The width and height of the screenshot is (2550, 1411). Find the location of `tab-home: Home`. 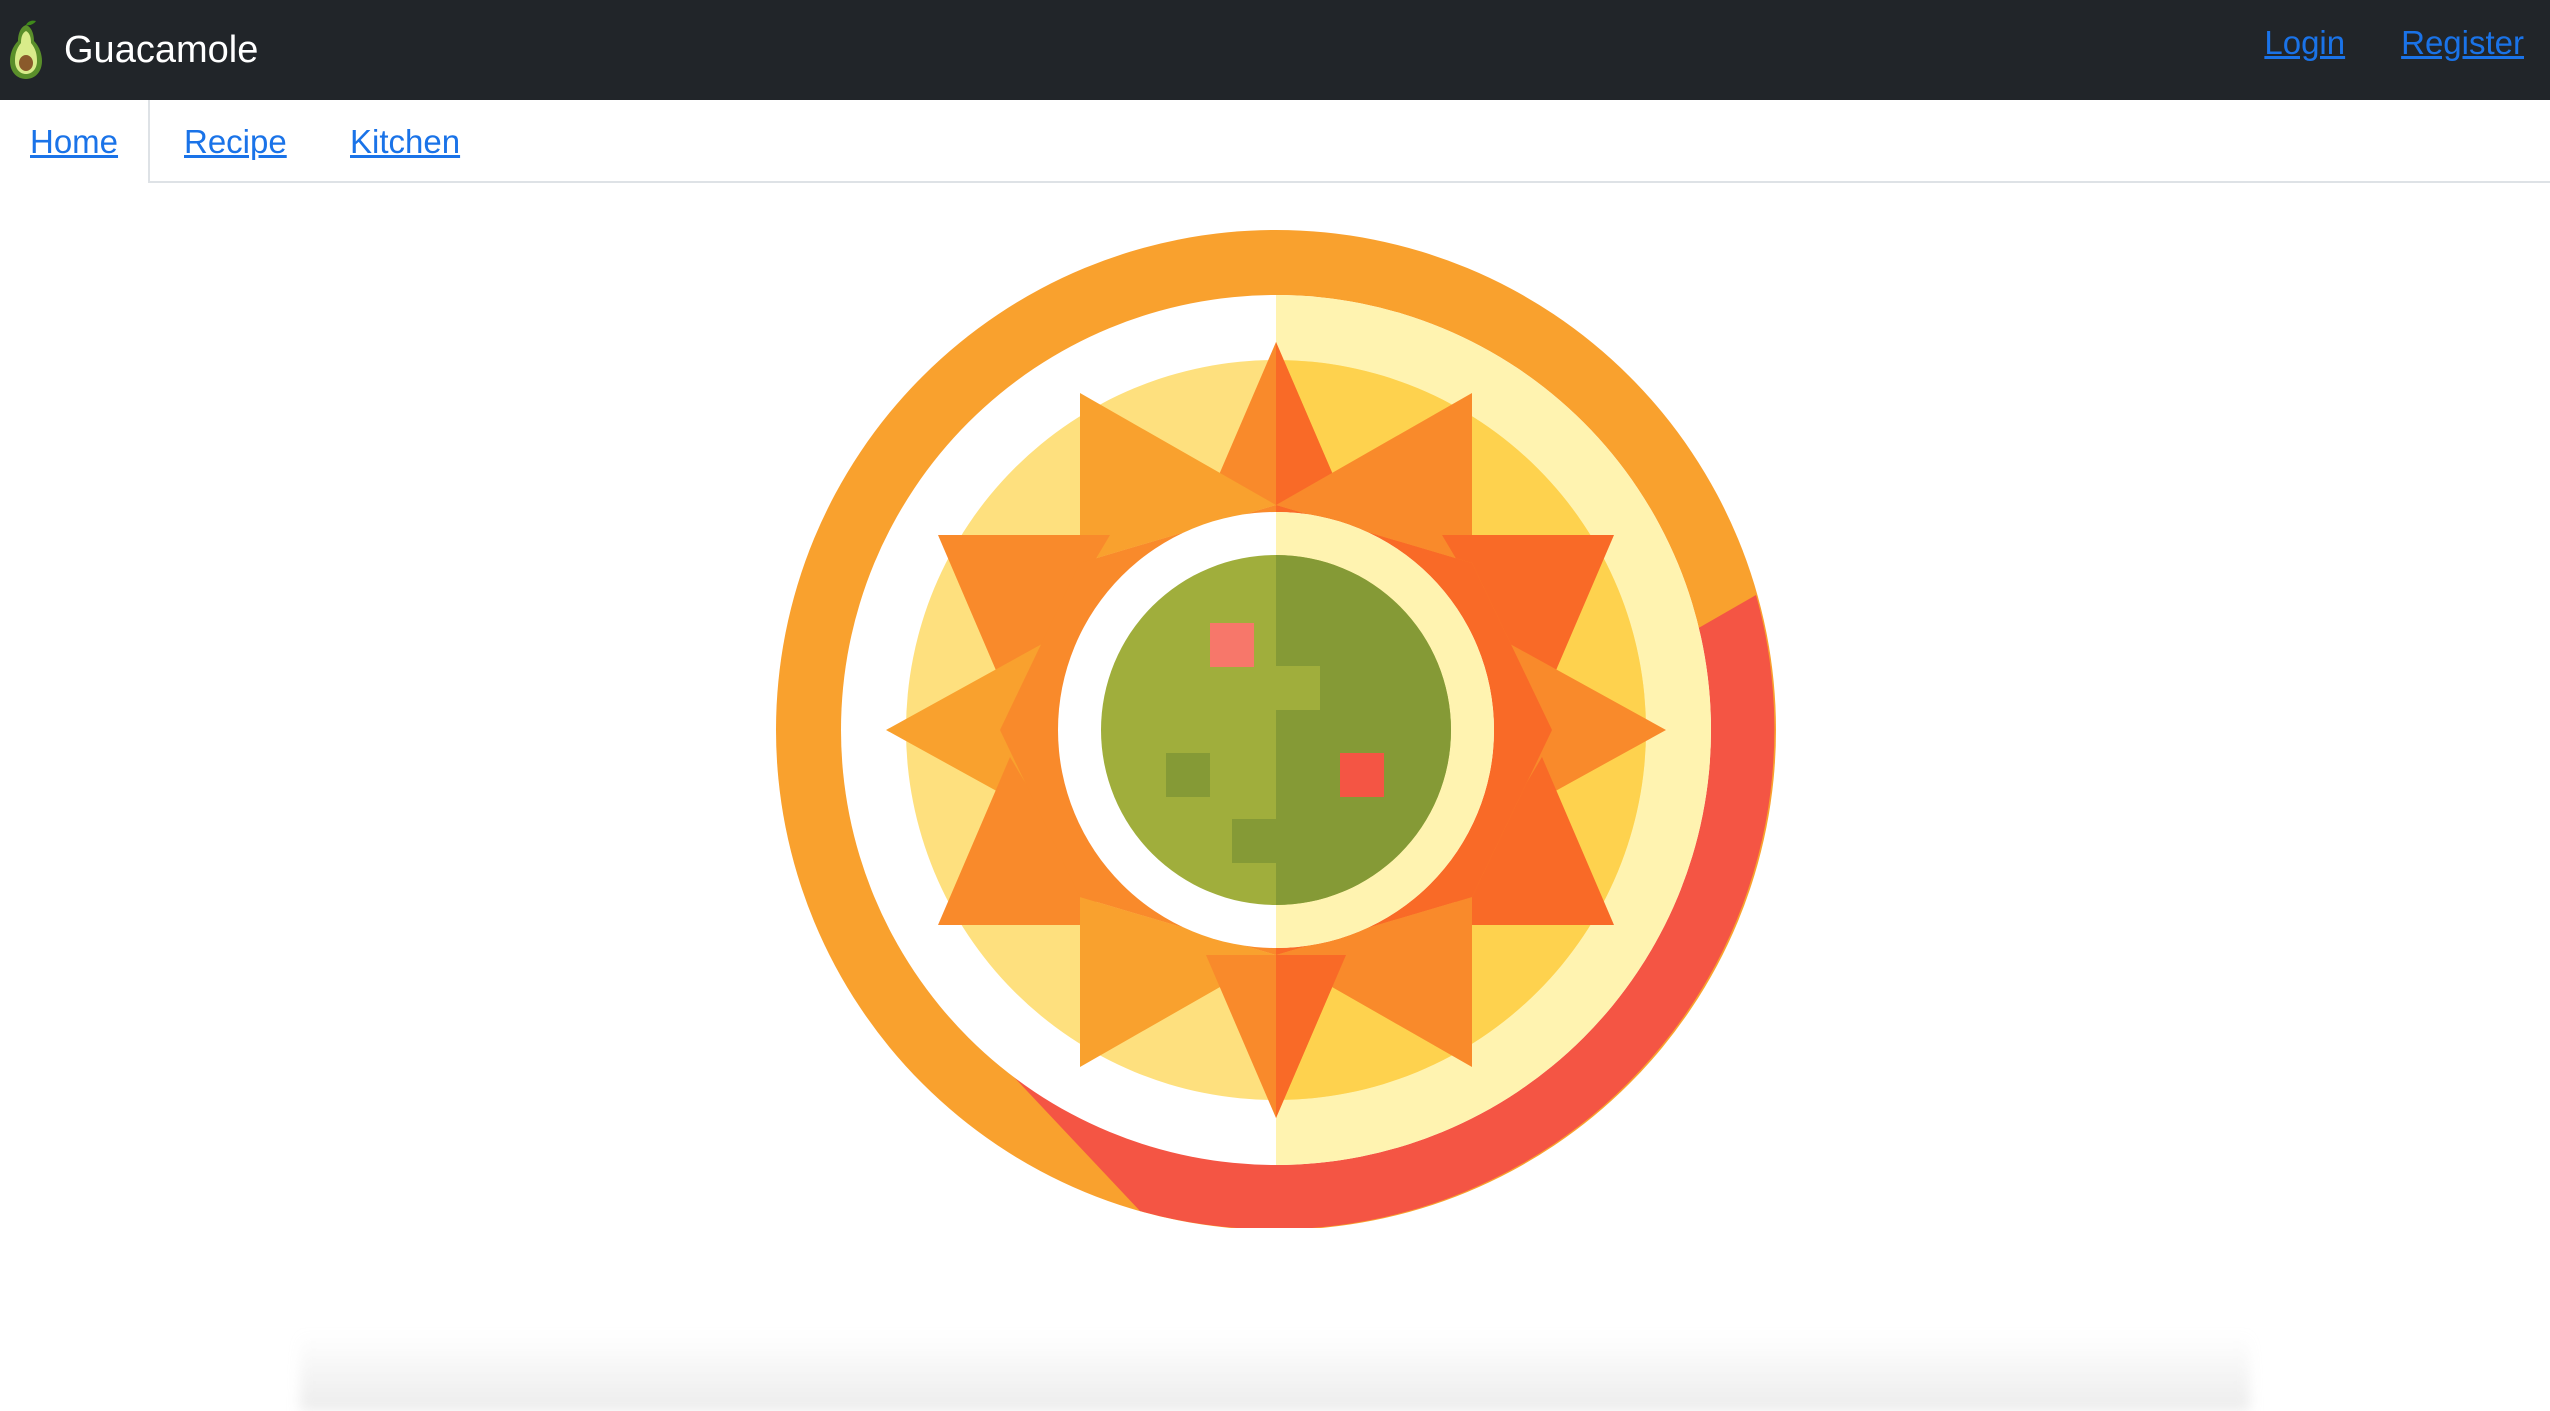

tab-home: Home is located at coordinates (75, 141).